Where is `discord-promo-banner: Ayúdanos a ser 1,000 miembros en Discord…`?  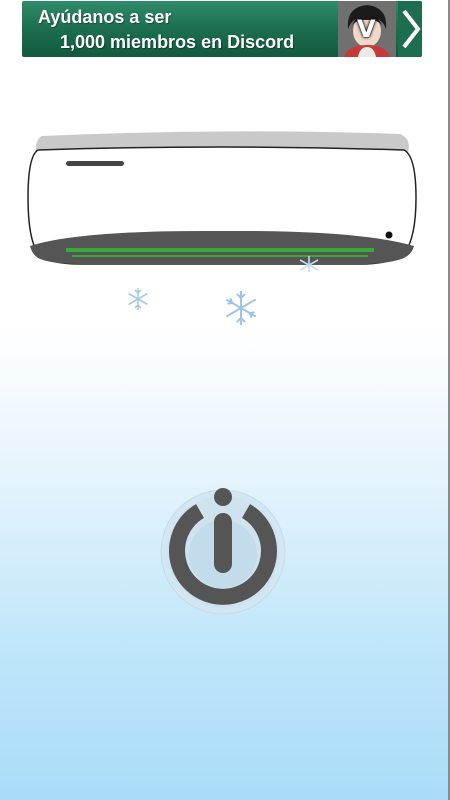 discord-promo-banner: Ayúdanos a ser 1,000 miembros en Discord… is located at coordinates (222, 29).